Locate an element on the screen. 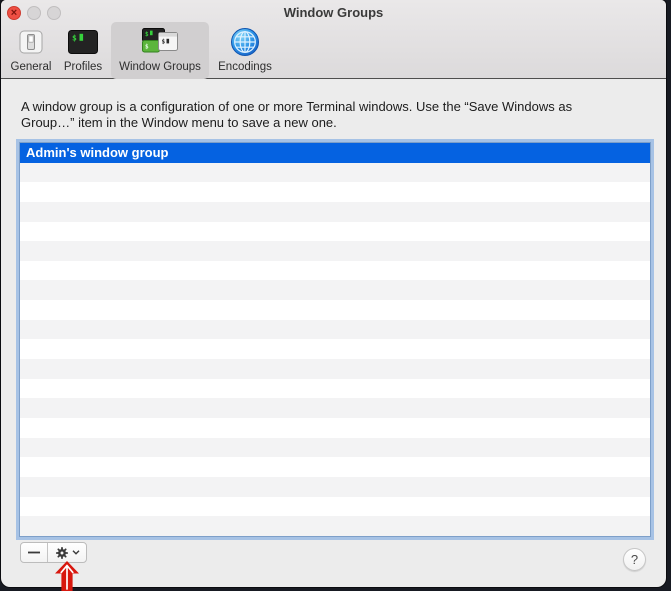 The height and width of the screenshot is (591, 671). list-edit-buttons is located at coordinates (53, 552).